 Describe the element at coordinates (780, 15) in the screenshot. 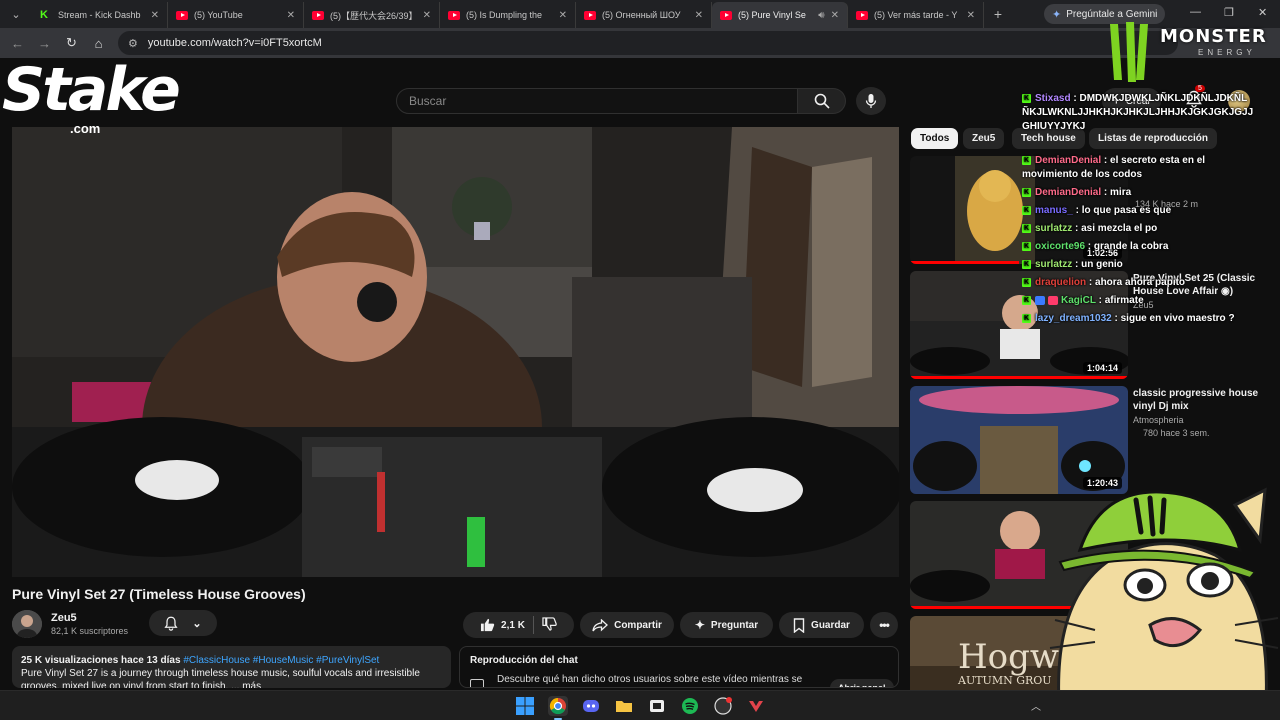

I see `browser-tab-active: (5) Pure Vinyl Se 🔊︎ ✕` at that location.